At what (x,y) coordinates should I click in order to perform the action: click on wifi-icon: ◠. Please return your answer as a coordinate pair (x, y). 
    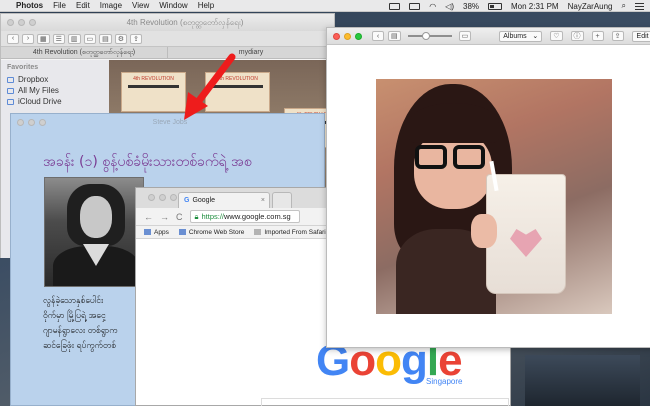
    Looking at the image, I should click on (432, 6).